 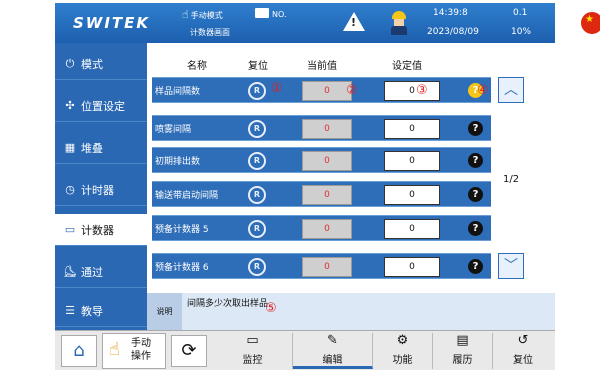 What do you see at coordinates (252, 360) in the screenshot?
I see `tab-label: 监控` at bounding box center [252, 360].